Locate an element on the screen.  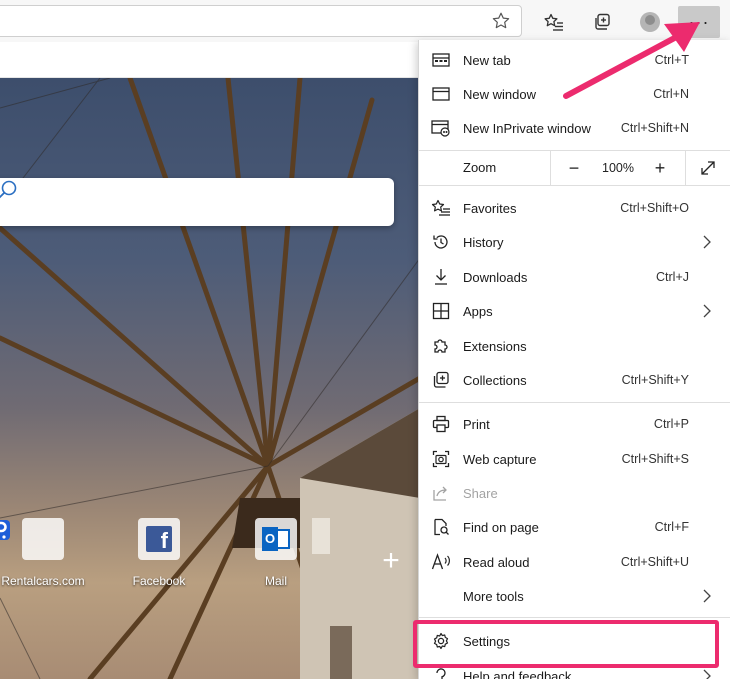
quick-link-label: Rentalcars.com is located at coordinates (43, 581).